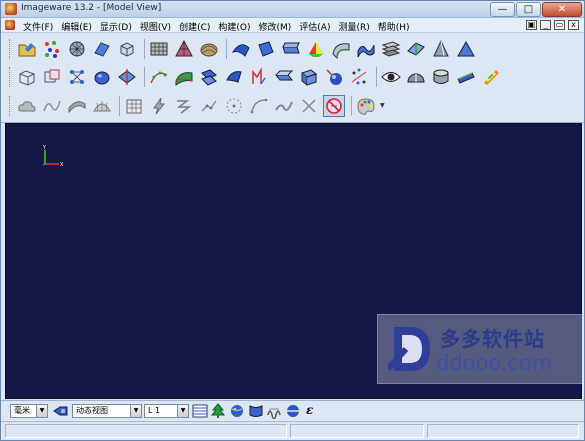 The height and width of the screenshot is (441, 585). Describe the element at coordinates (341, 49) in the screenshot. I see `curved-surface-icon` at that location.